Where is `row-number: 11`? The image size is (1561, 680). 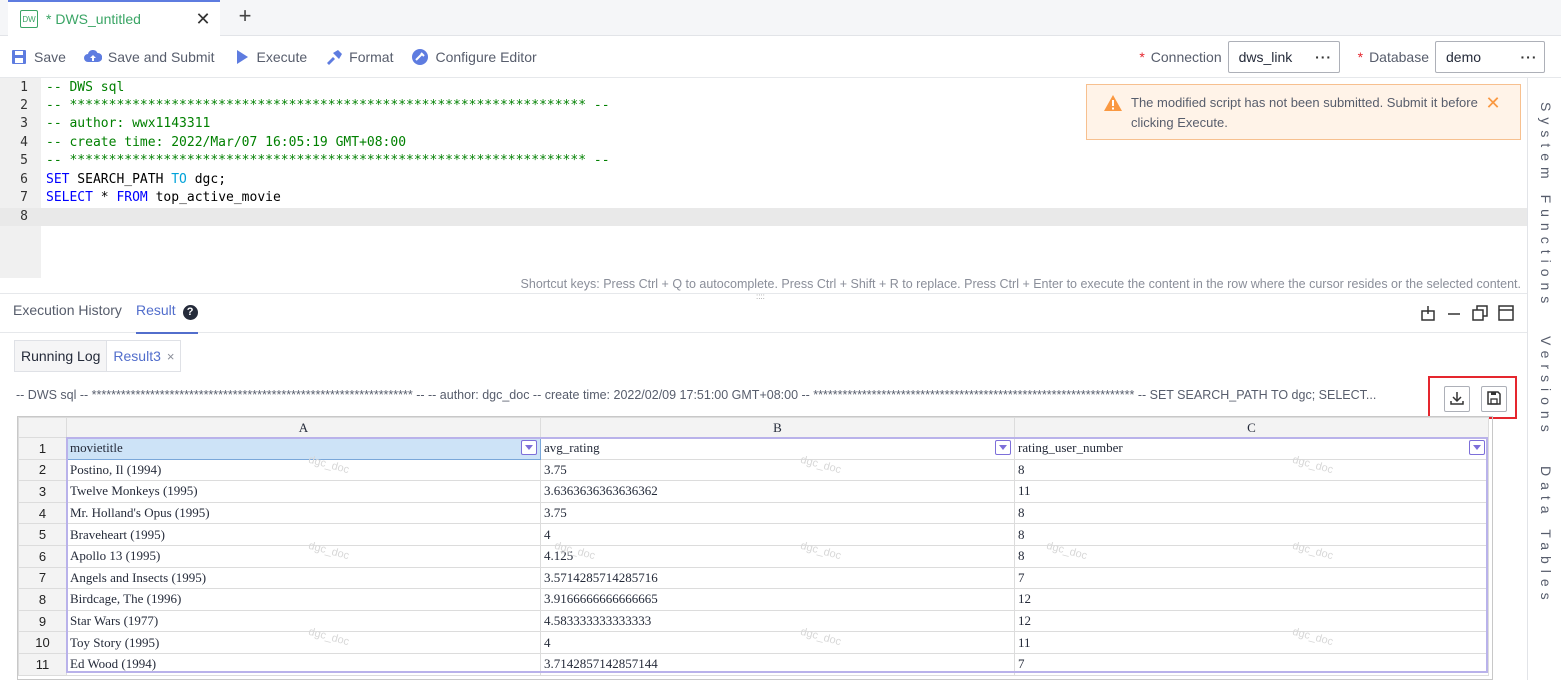
row-number: 11 is located at coordinates (42, 664).